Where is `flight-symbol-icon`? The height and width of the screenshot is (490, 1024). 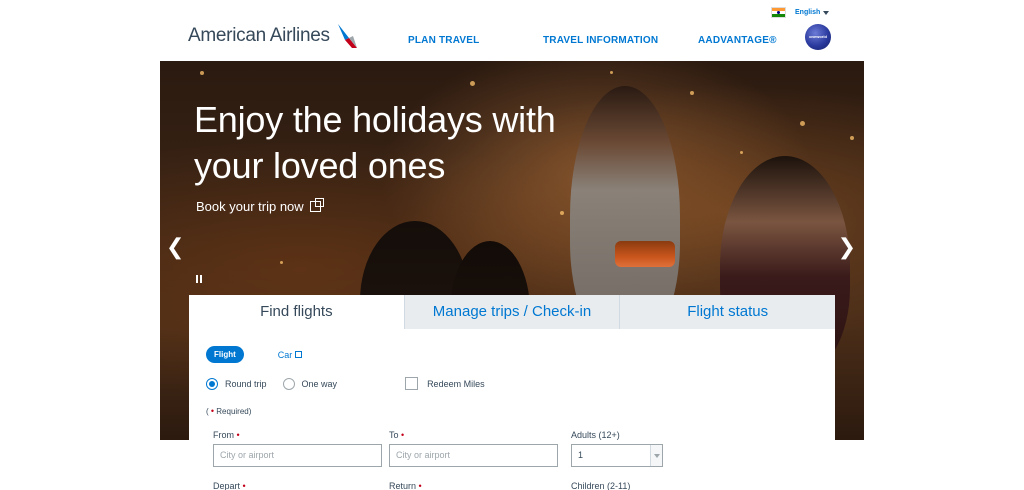 flight-symbol-icon is located at coordinates (347, 36).